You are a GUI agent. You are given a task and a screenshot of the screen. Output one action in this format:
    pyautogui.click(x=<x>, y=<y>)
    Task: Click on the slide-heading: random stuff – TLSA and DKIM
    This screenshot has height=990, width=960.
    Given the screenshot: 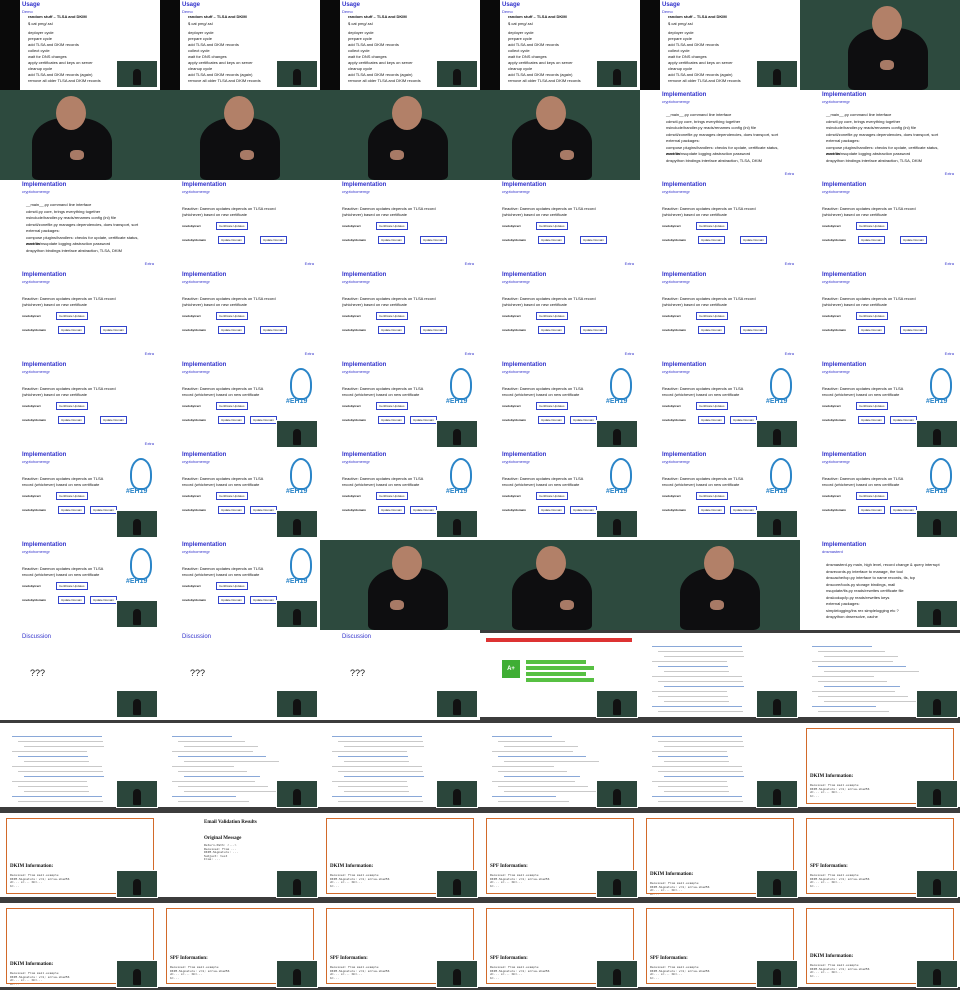 What is the action you would take?
    pyautogui.click(x=57, y=16)
    